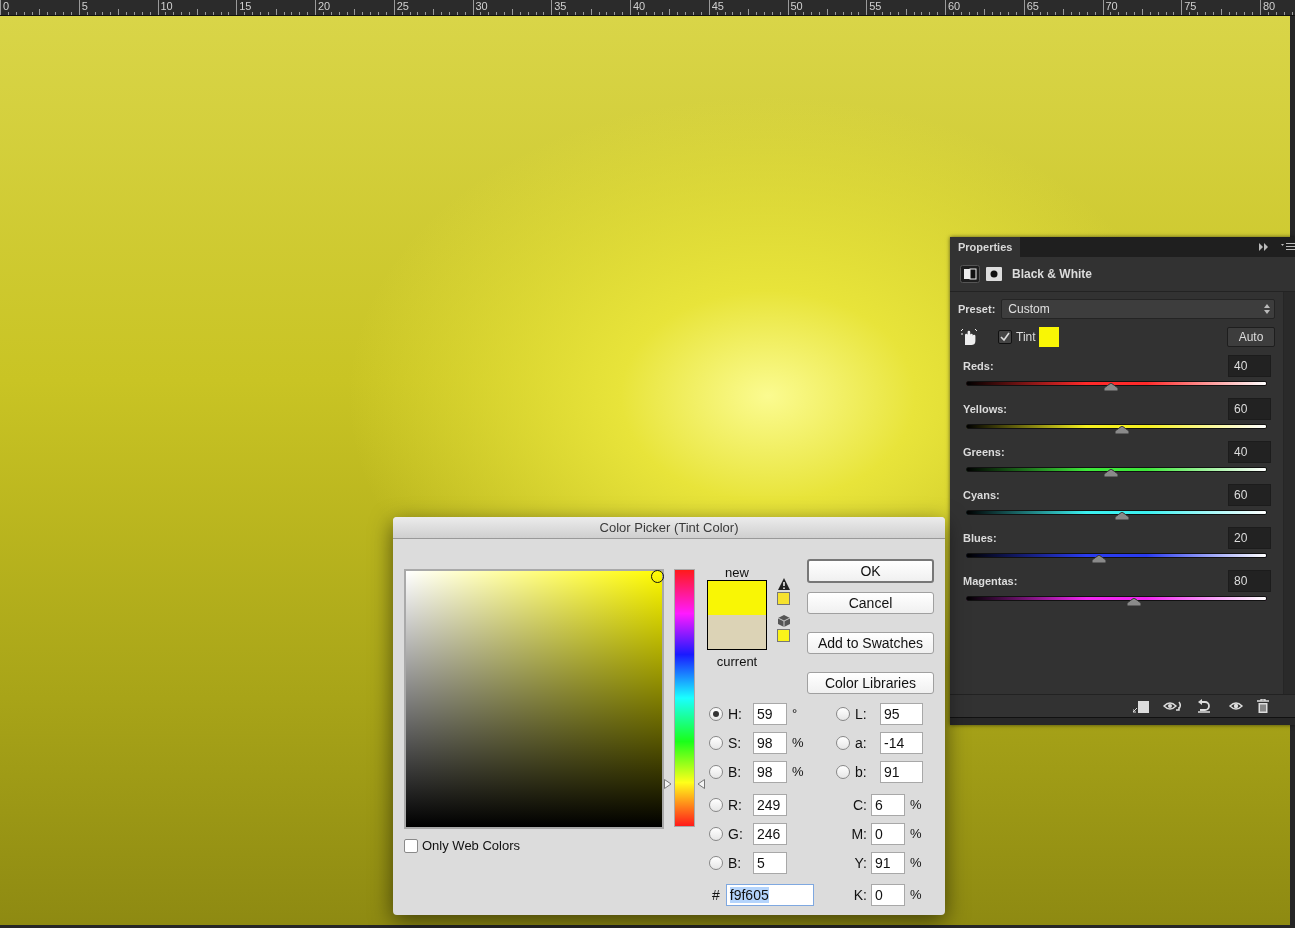 The width and height of the screenshot is (1295, 928). I want to click on ruler-label: 10, so click(166, 6).